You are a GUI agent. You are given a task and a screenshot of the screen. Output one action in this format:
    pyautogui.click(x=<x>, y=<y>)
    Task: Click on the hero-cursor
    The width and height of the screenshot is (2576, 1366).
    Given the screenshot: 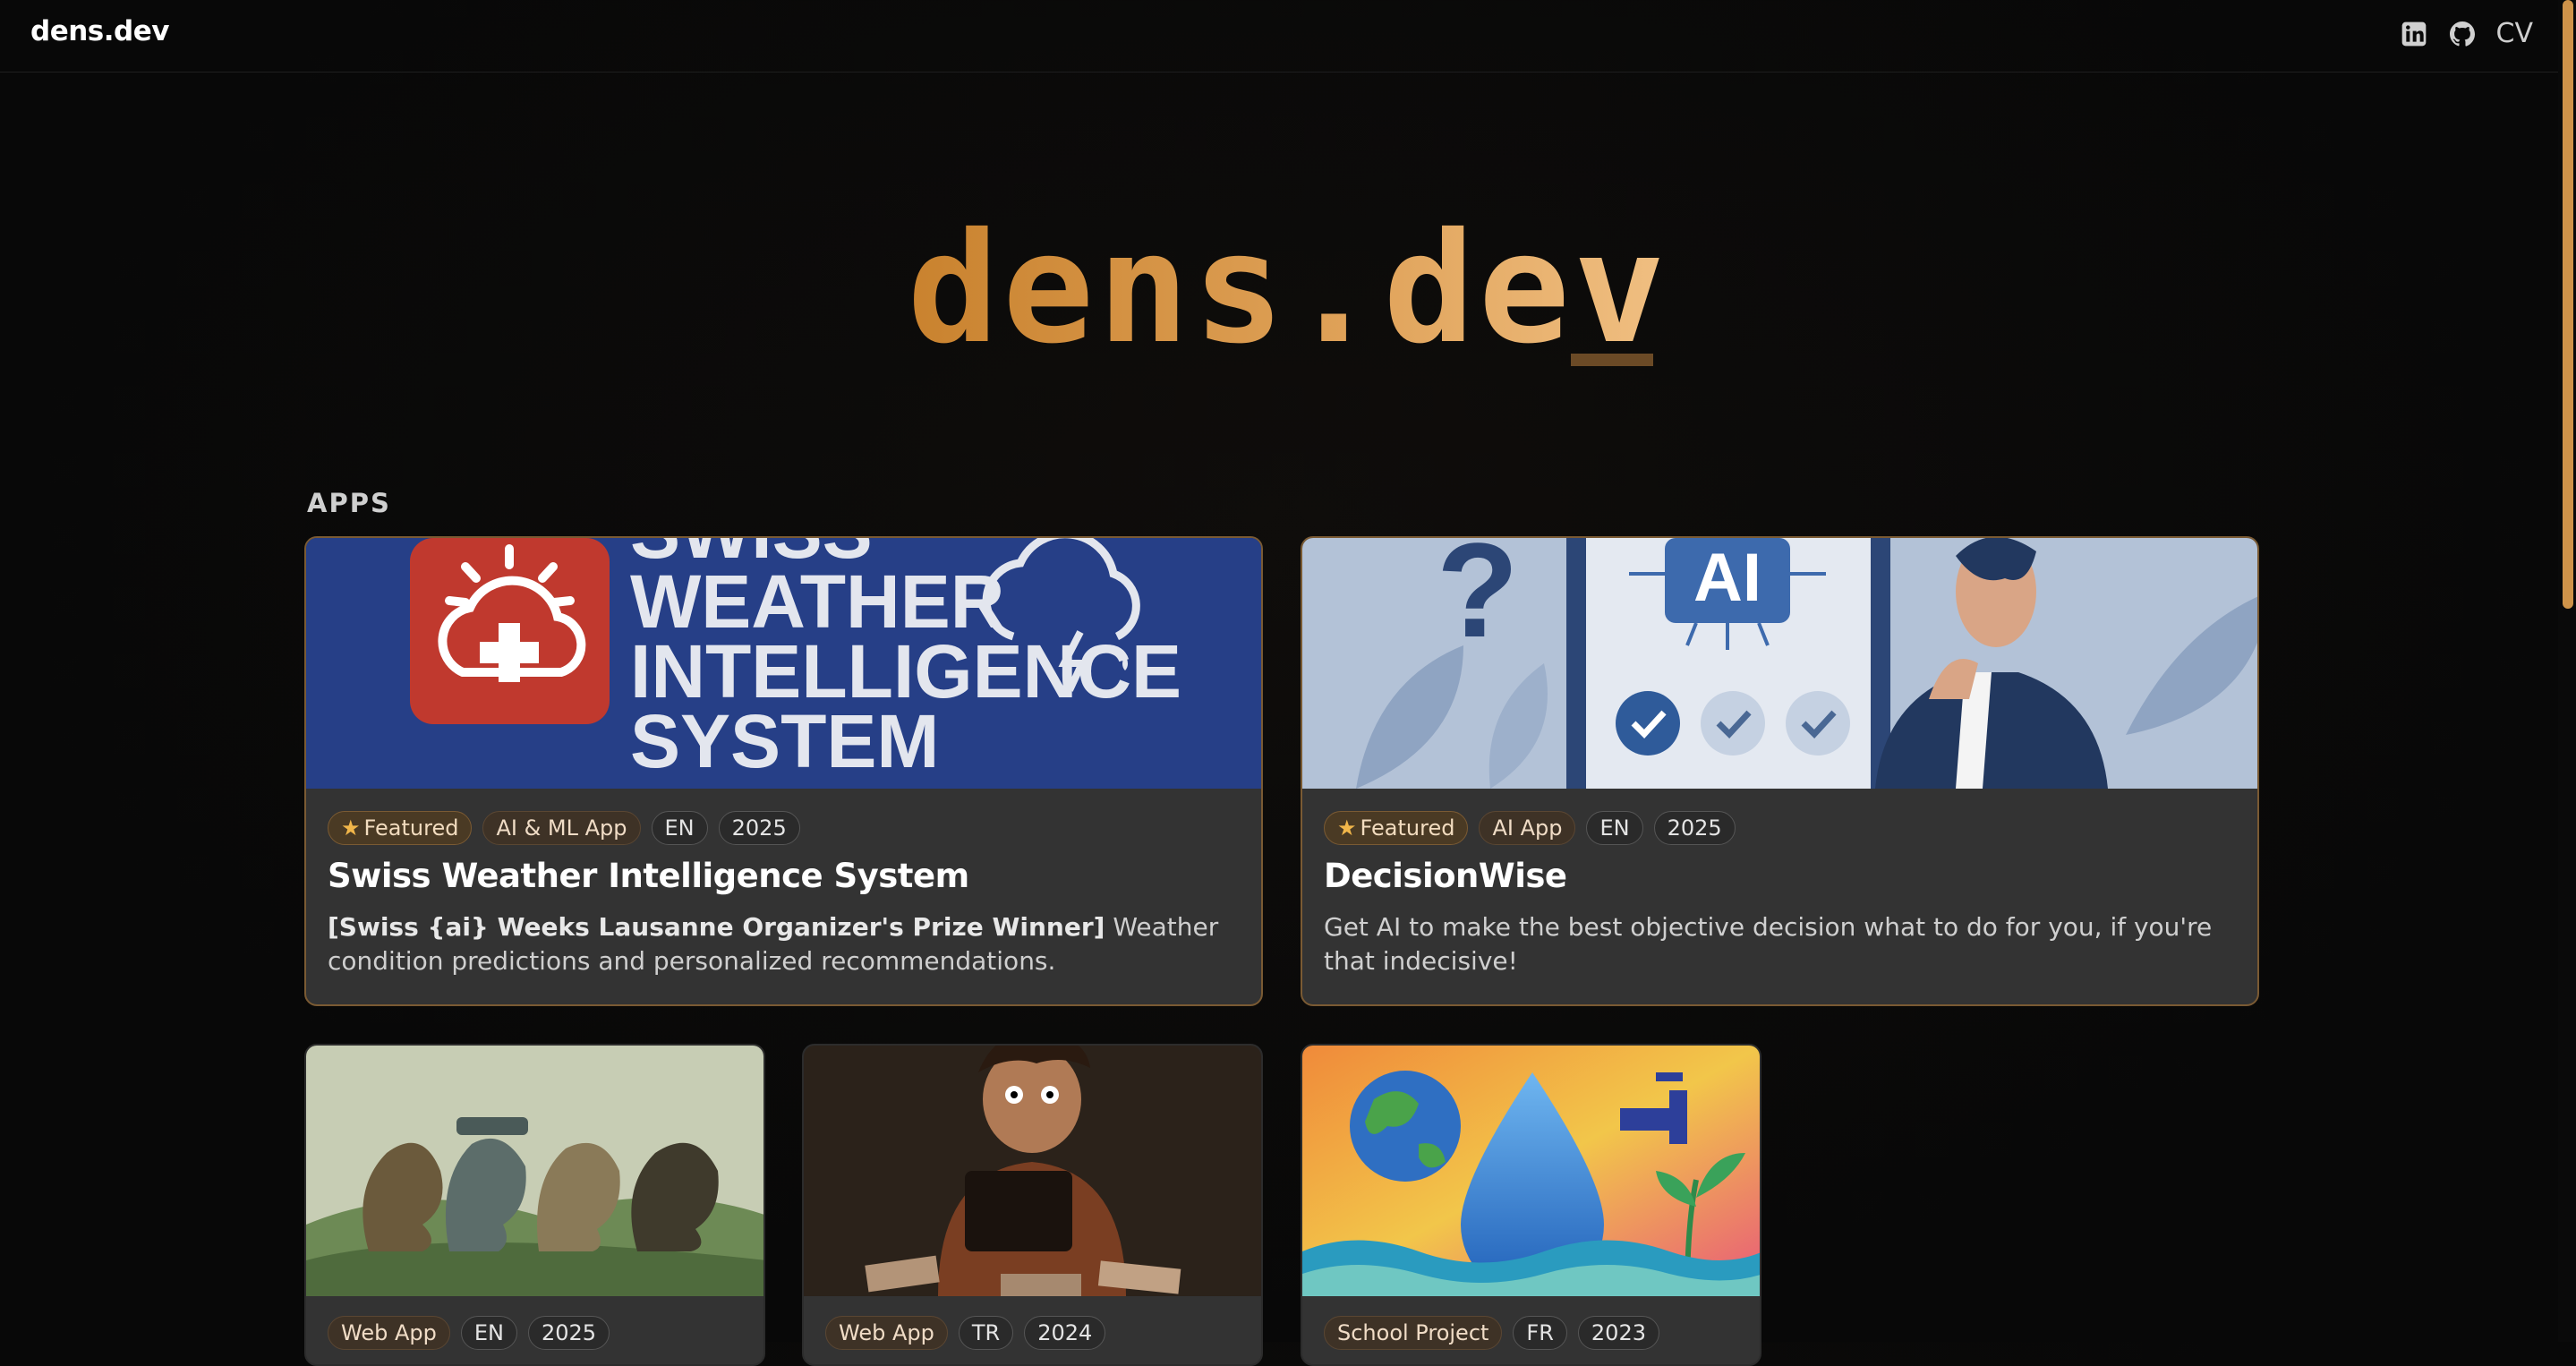 What is the action you would take?
    pyautogui.click(x=1612, y=360)
    